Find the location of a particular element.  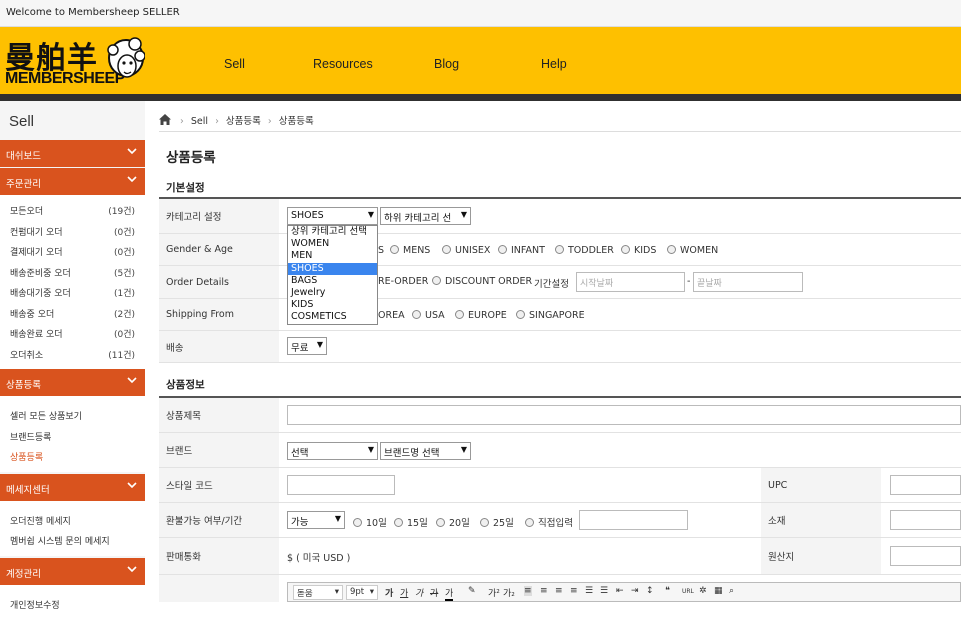

brand-name-select: 브랜드명 선택▼ is located at coordinates (425, 451).